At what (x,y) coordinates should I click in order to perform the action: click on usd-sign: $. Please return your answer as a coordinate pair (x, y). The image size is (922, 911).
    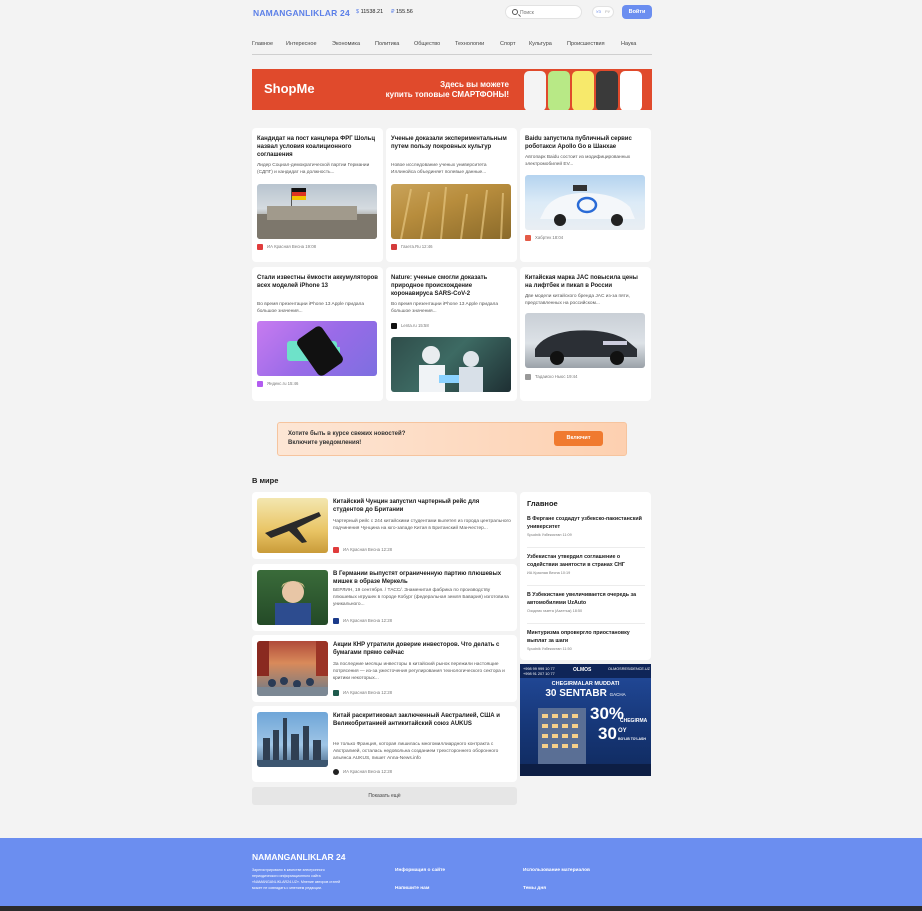
    Looking at the image, I should click on (358, 12).